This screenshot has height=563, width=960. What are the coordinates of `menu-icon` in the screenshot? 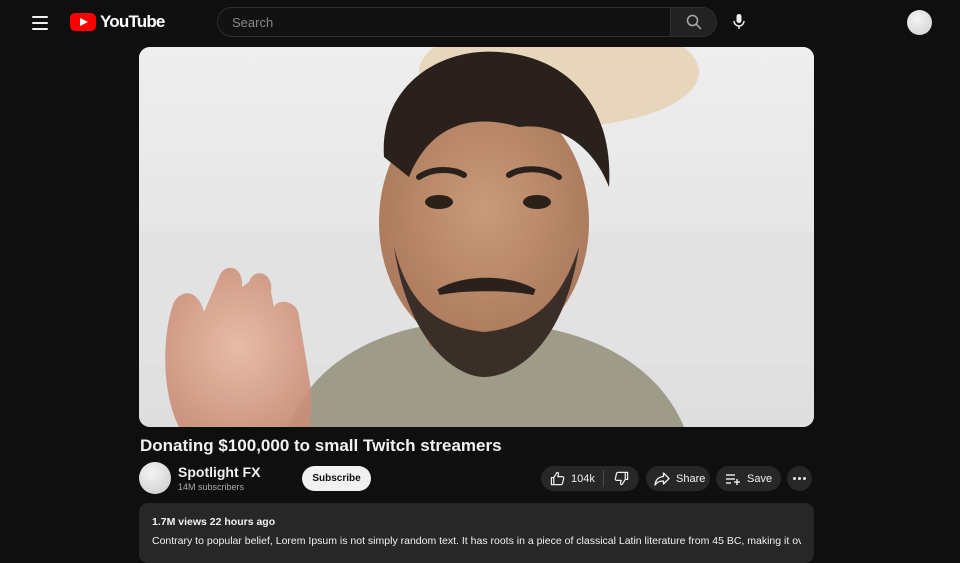 It's located at (40, 23).